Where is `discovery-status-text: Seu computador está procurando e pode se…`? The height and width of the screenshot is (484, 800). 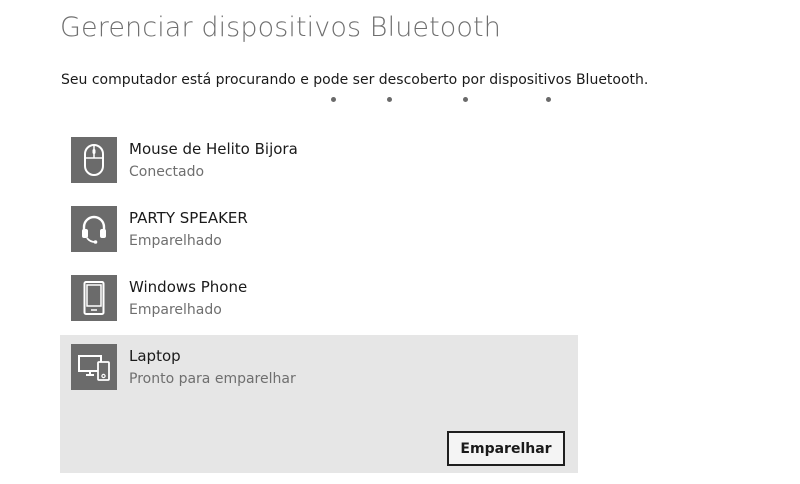 discovery-status-text: Seu computador está procurando e pode se… is located at coordinates (355, 80).